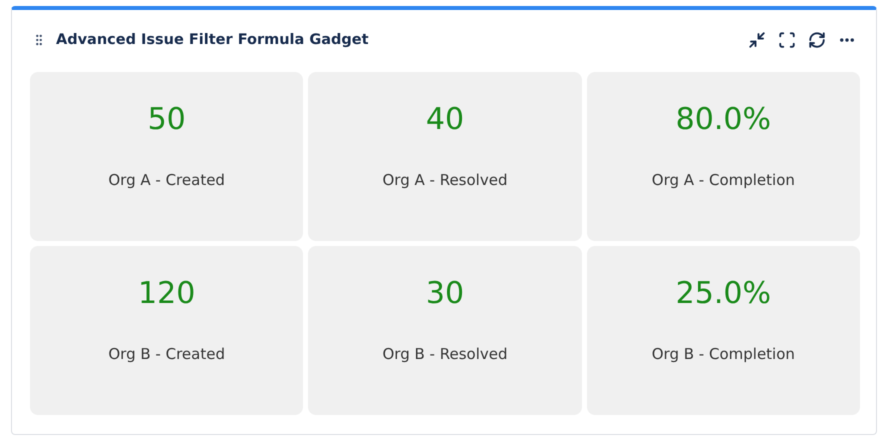  What do you see at coordinates (445, 354) in the screenshot?
I see `metric-label: Org B - Resolved` at bounding box center [445, 354].